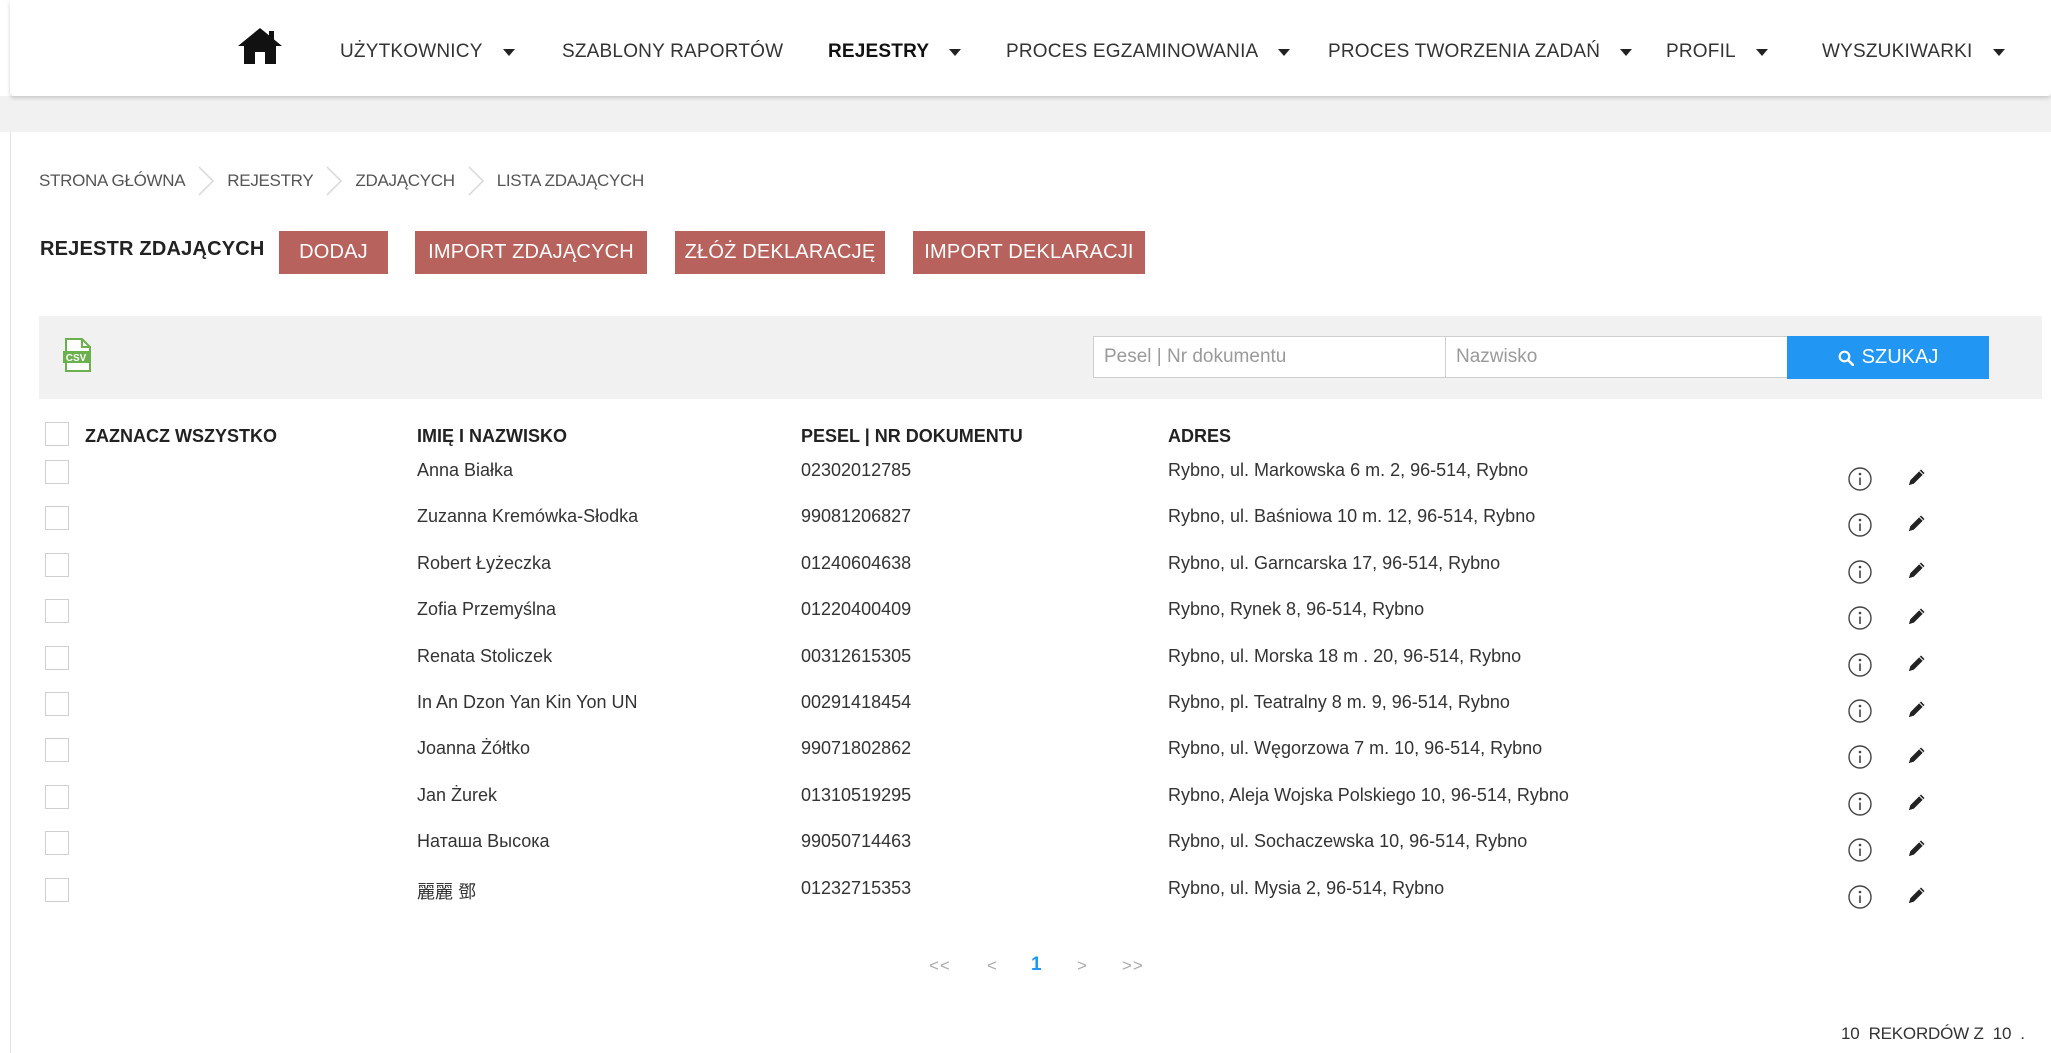  I want to click on import-examinees-button: IMPORT ZDAJĄCYCH, so click(531, 252).